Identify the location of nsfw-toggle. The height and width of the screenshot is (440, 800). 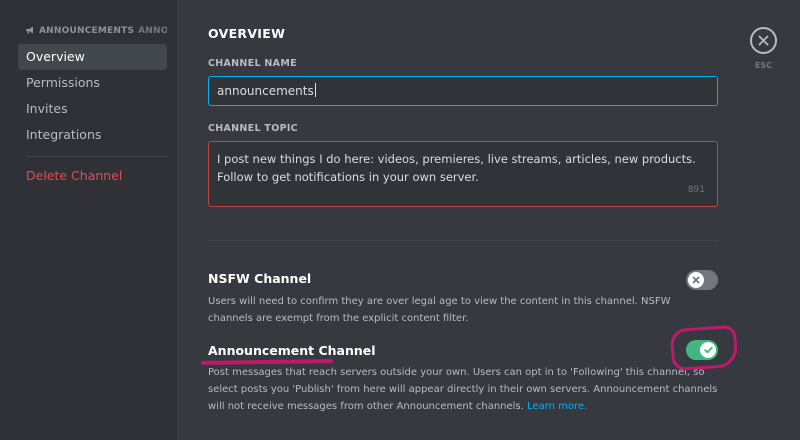
(702, 280).